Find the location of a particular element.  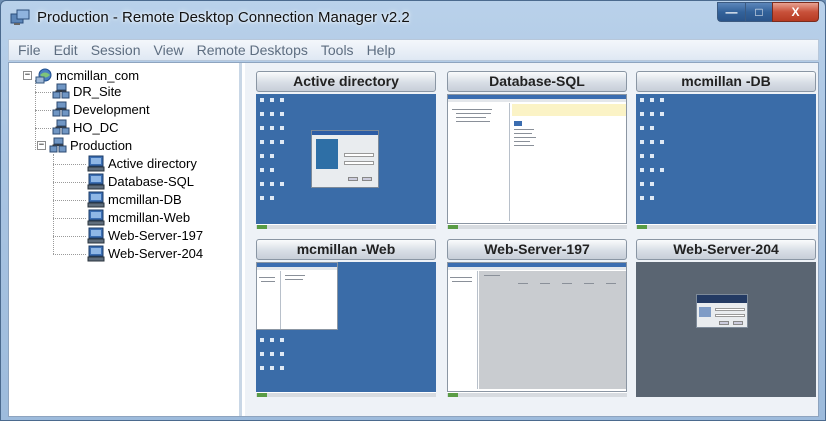

tree-server-web-server-204: Web-Server-204 is located at coordinates (145, 253).